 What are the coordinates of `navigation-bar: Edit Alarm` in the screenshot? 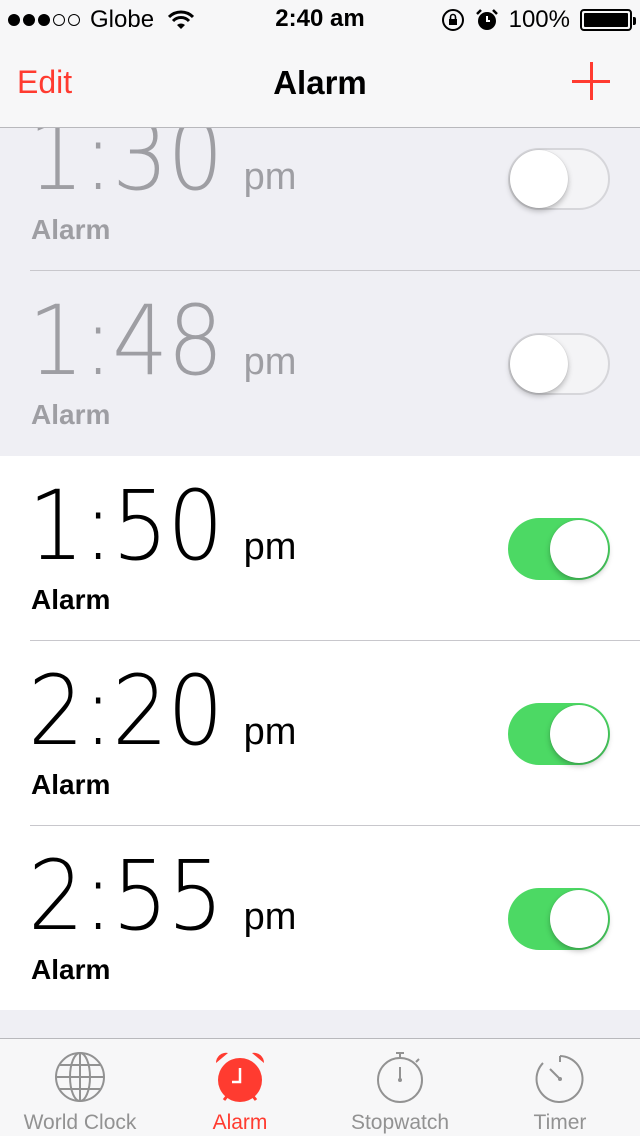 It's located at (320, 84).